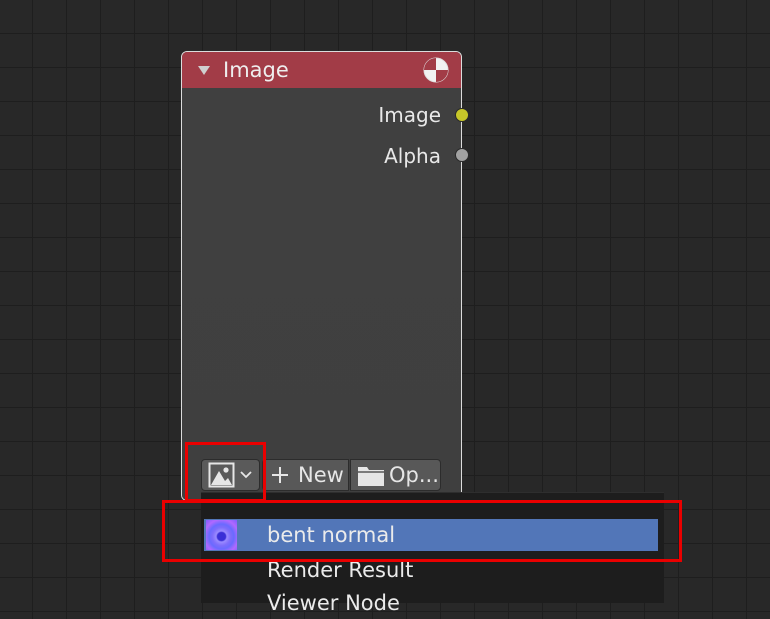 The height and width of the screenshot is (619, 770). Describe the element at coordinates (321, 475) in the screenshot. I see `new-button-label: New` at that location.